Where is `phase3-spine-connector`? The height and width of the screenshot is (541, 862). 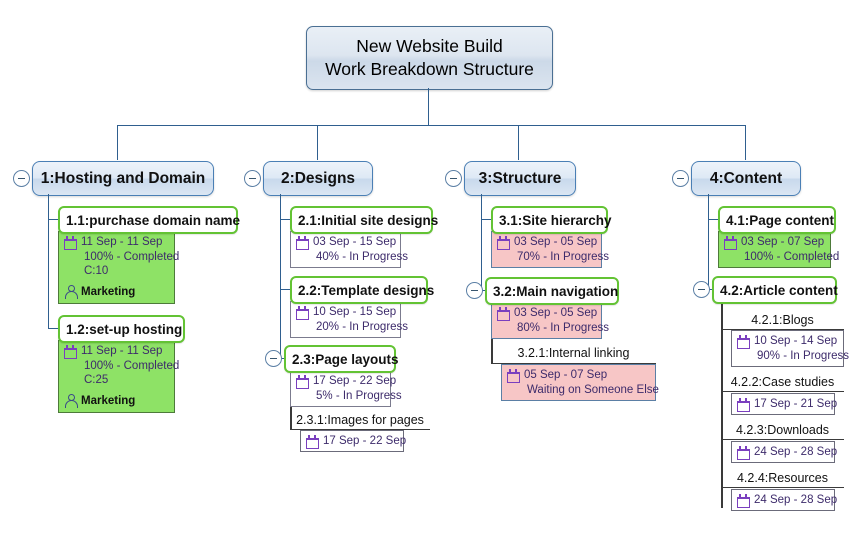 phase3-spine-connector is located at coordinates (481, 242).